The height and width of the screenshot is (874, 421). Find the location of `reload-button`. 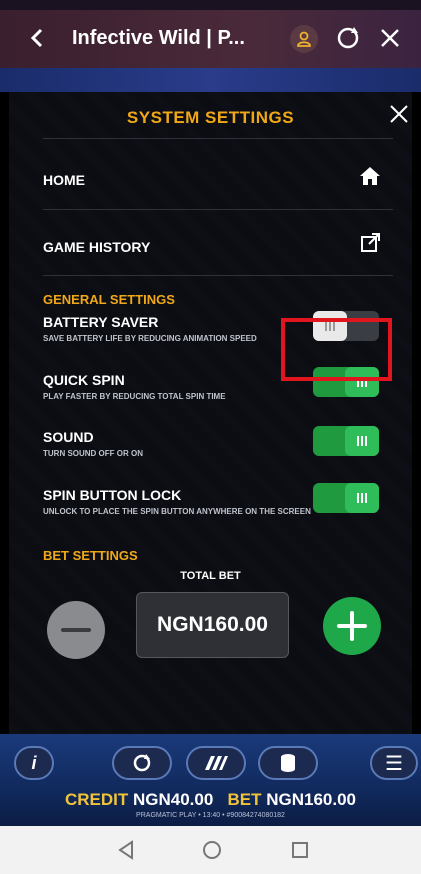

reload-button is located at coordinates (348, 38).